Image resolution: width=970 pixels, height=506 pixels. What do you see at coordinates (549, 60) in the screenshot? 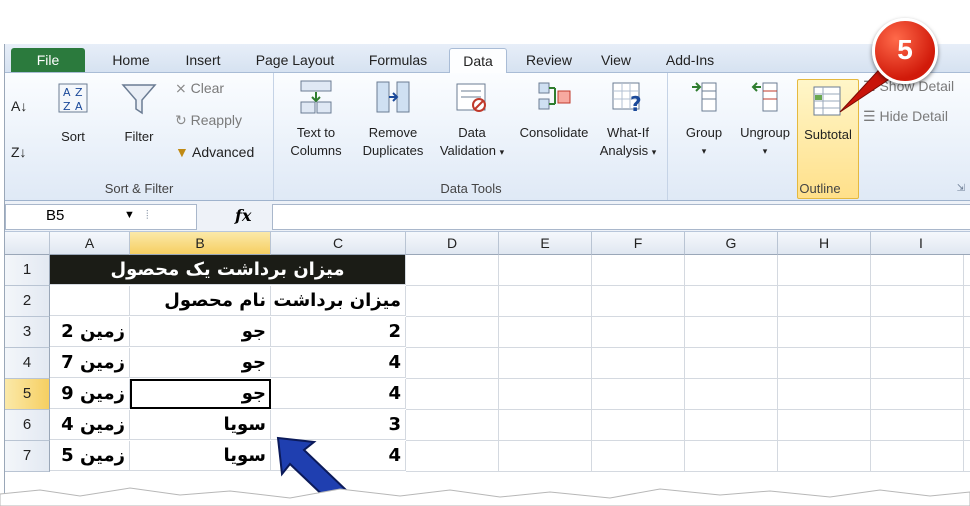
I see `tab-review: Review` at bounding box center [549, 60].